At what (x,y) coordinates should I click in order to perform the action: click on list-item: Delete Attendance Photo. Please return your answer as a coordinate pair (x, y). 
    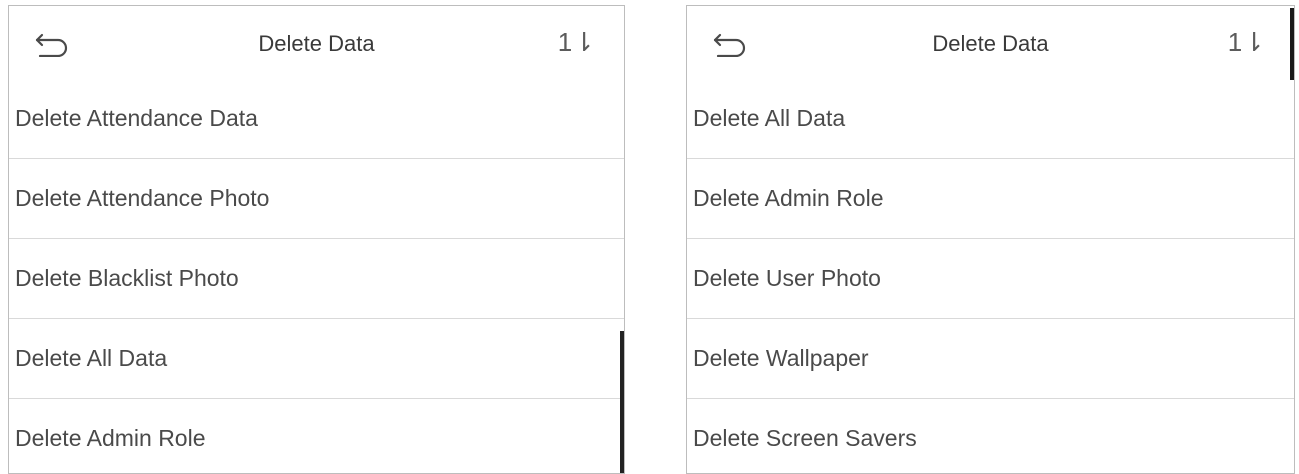
    Looking at the image, I should click on (316, 198).